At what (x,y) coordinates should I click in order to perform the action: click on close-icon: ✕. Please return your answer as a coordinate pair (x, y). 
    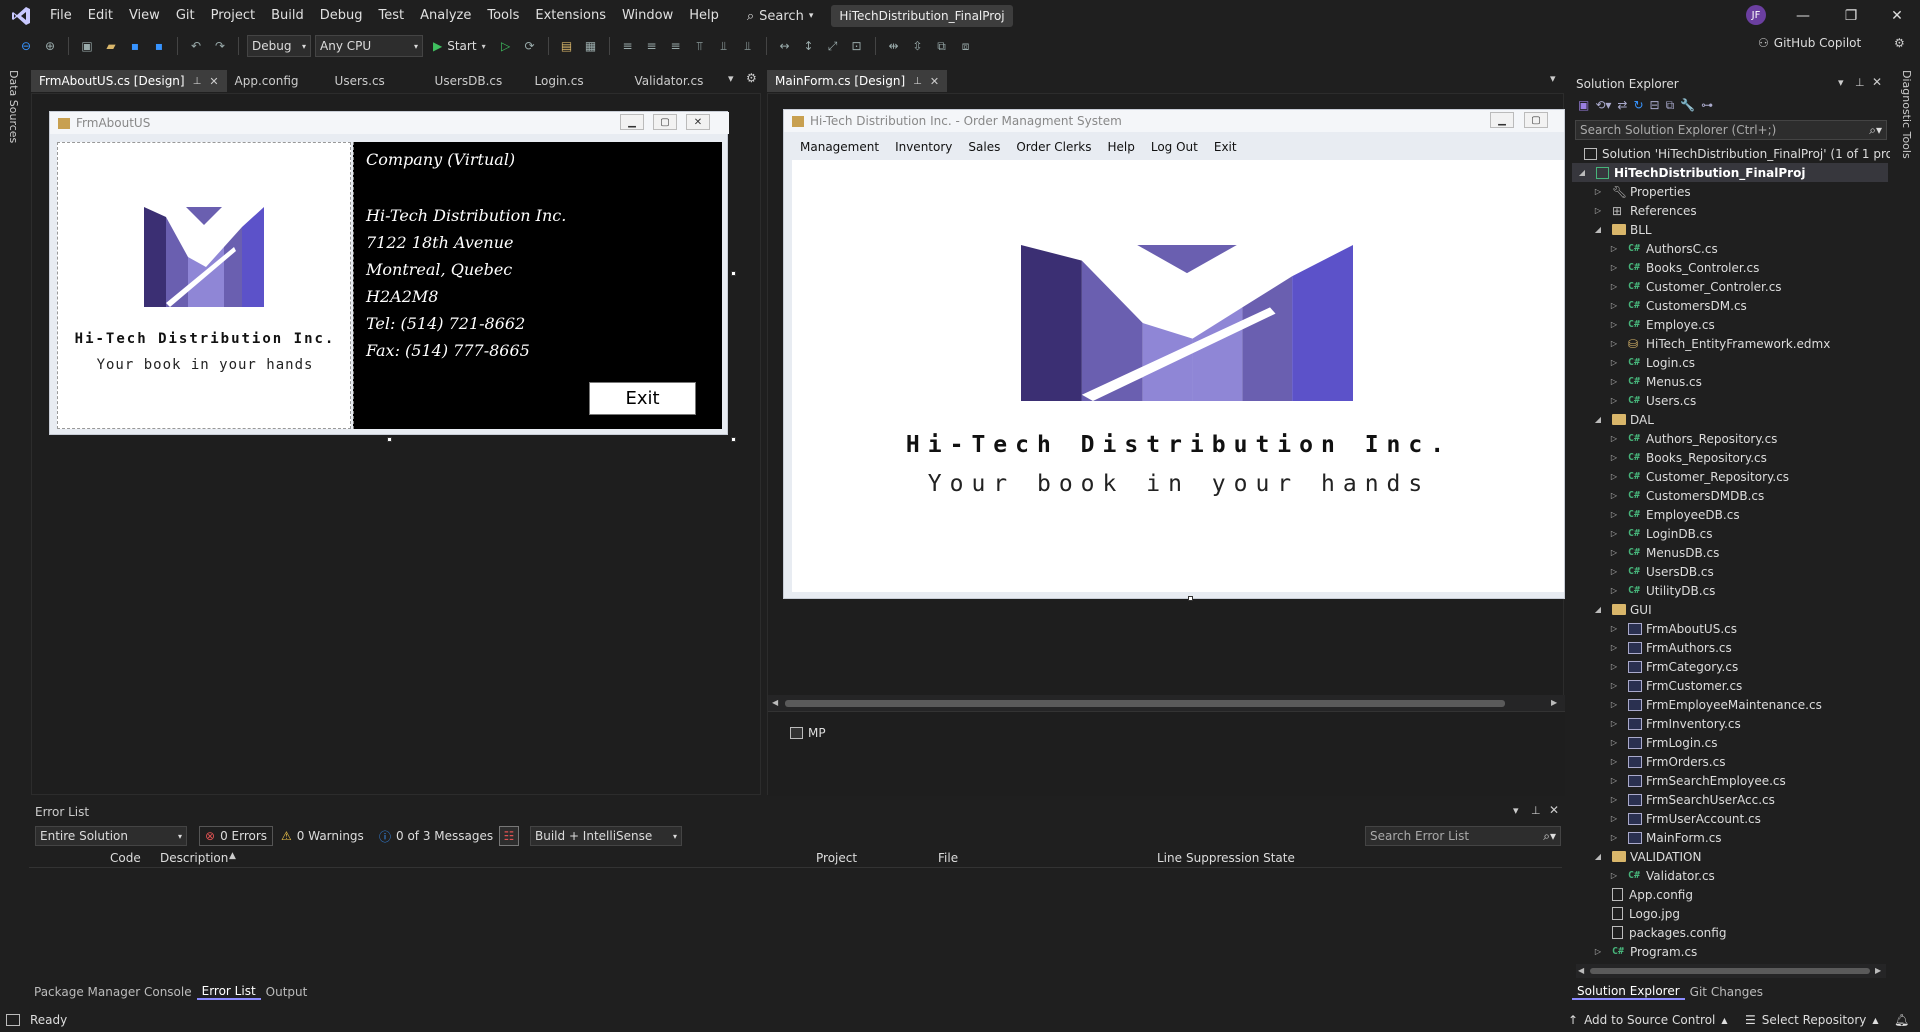
    Looking at the image, I should click on (213, 81).